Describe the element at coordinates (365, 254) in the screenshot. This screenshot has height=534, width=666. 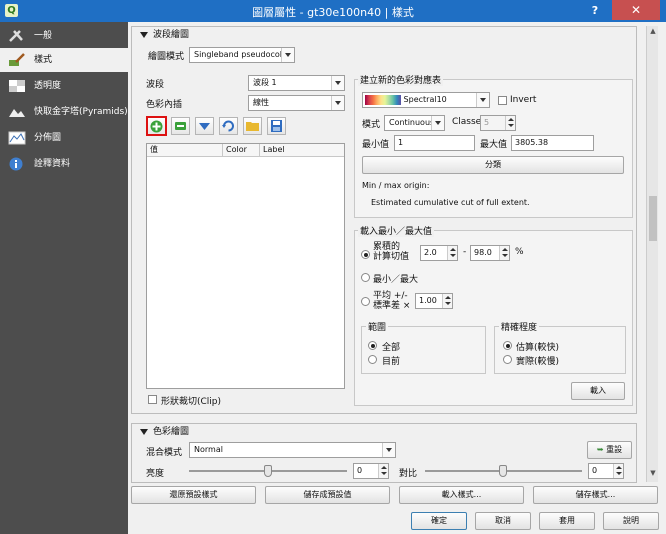
I see `cumulative-cut-radio` at that location.